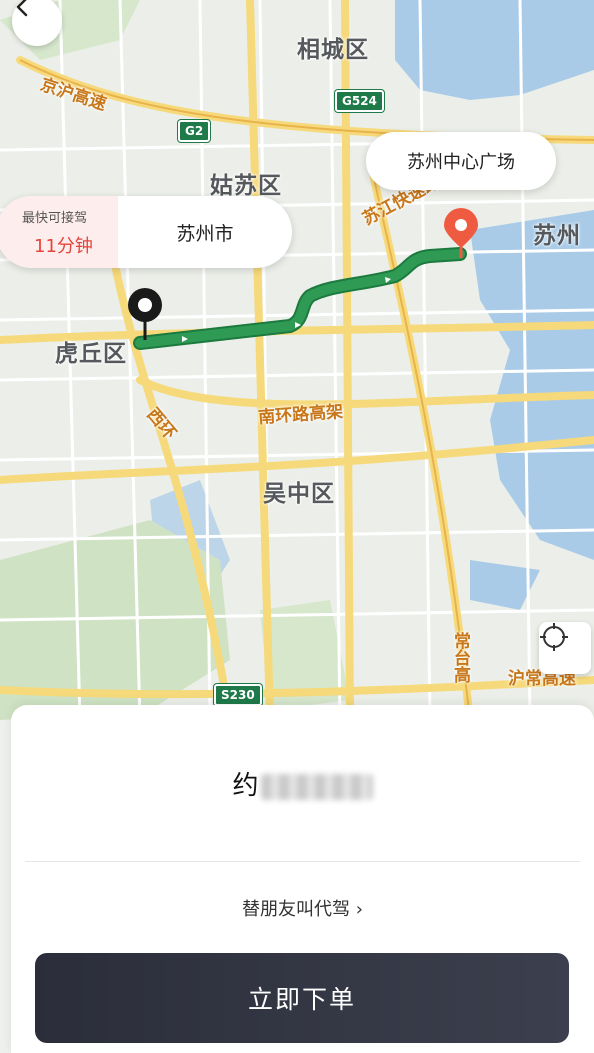  Describe the element at coordinates (554, 637) in the screenshot. I see `locate-target-icon` at that location.